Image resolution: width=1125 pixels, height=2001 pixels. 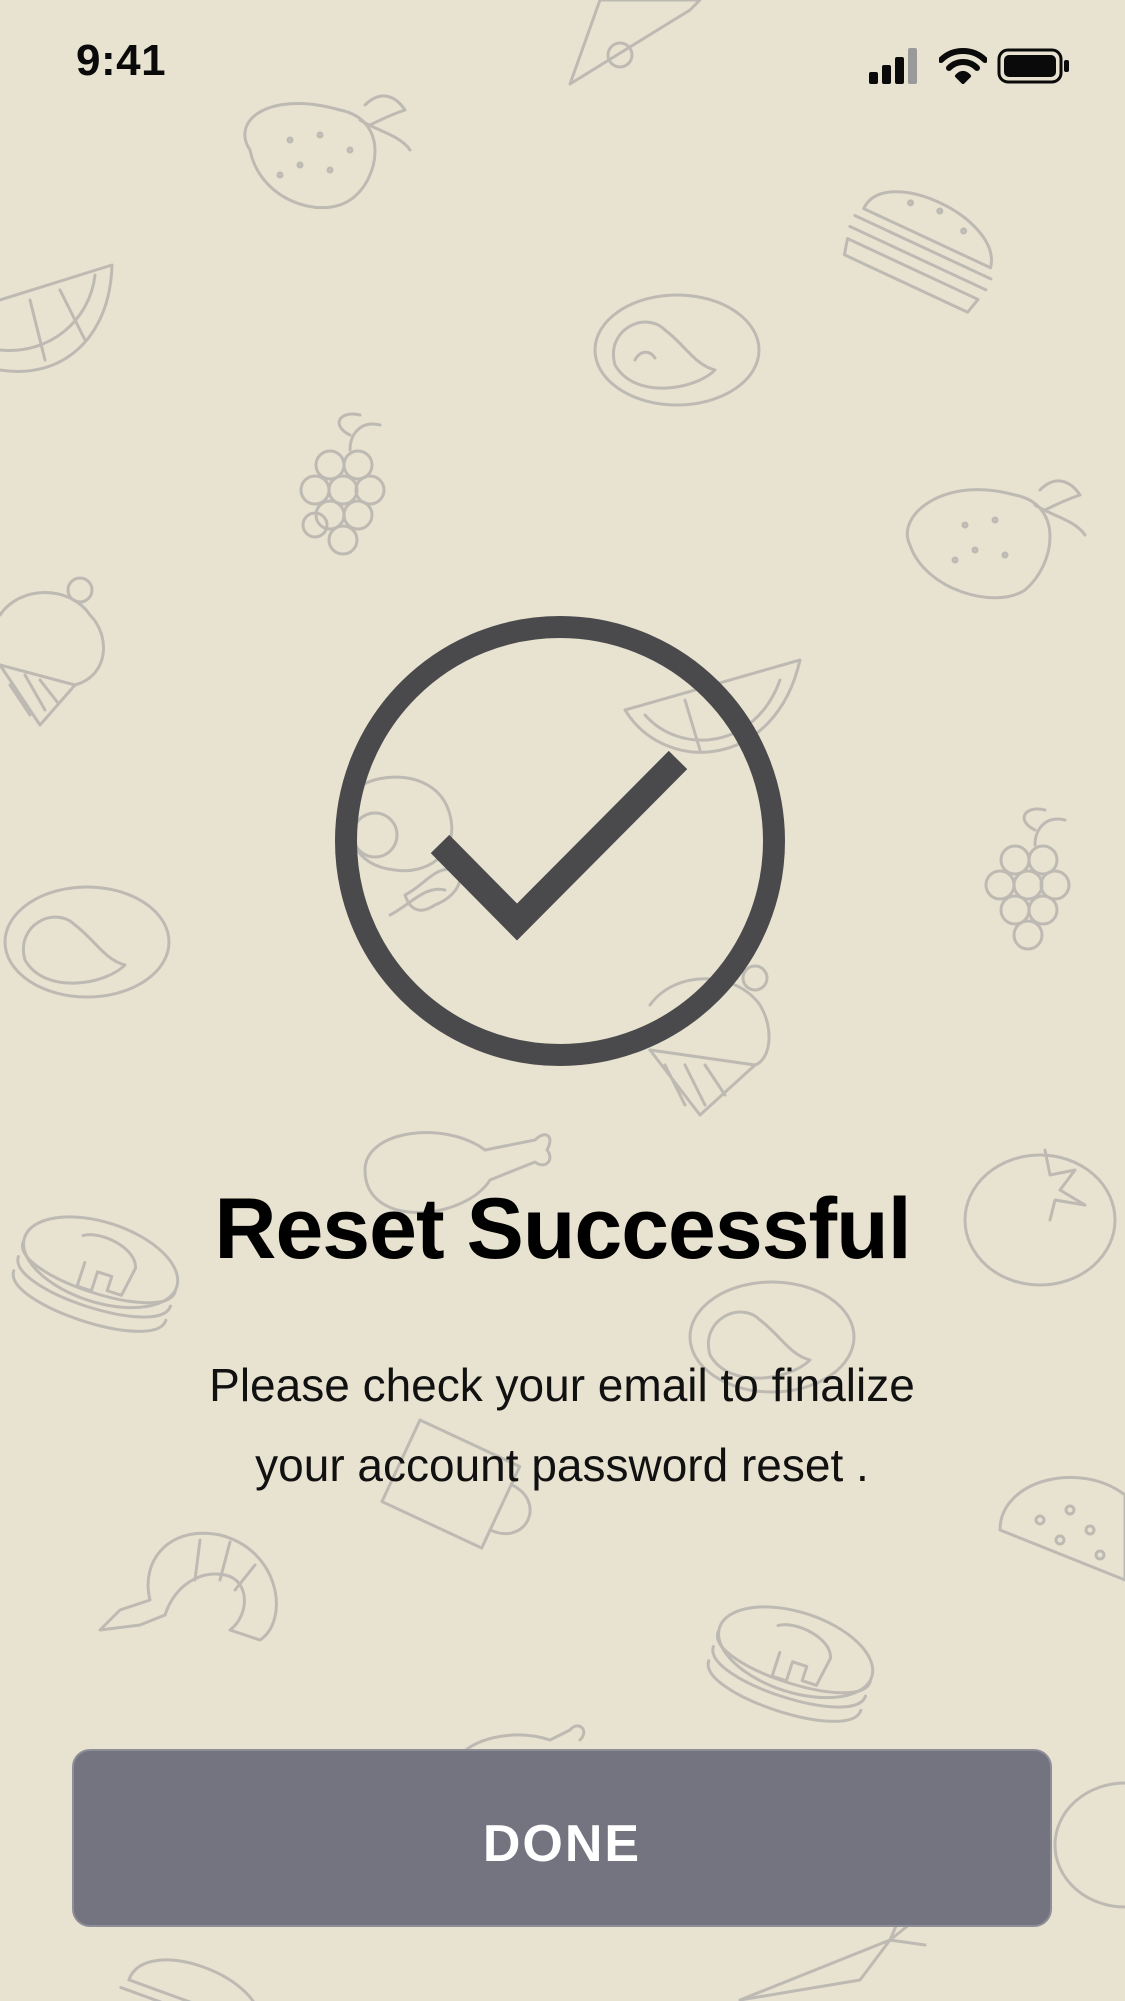 I want to click on success-message-line: Please check your email to finalize, so click(x=562, y=1385).